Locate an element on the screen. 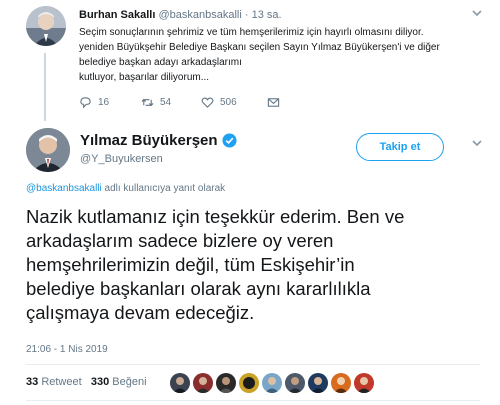  retweet-stat: 33 Retweet is located at coordinates (54, 382).